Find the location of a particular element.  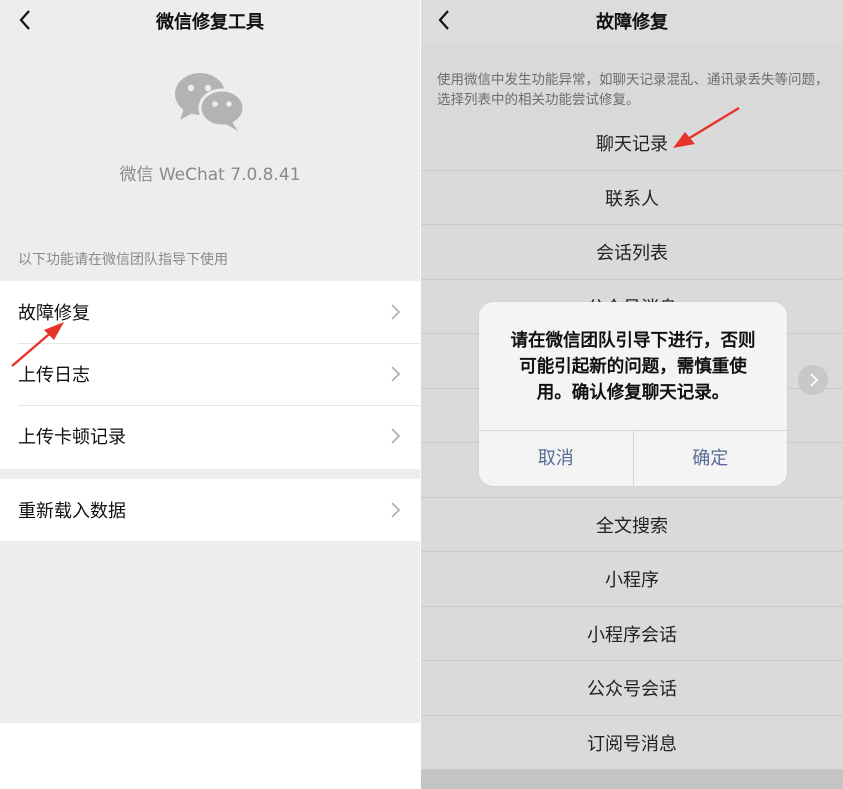

reload-group: 重新载入数据 is located at coordinates (210, 510).